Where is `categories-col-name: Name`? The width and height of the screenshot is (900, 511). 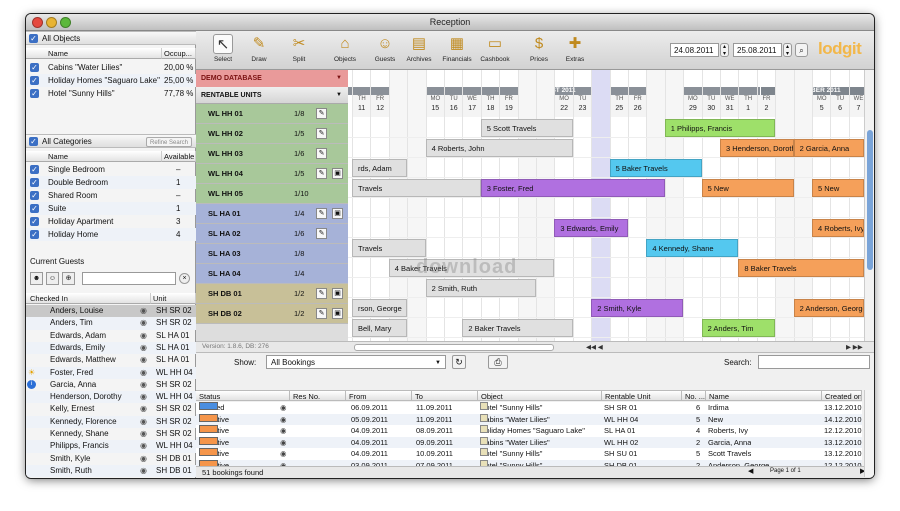 categories-col-name: Name is located at coordinates (94, 156).